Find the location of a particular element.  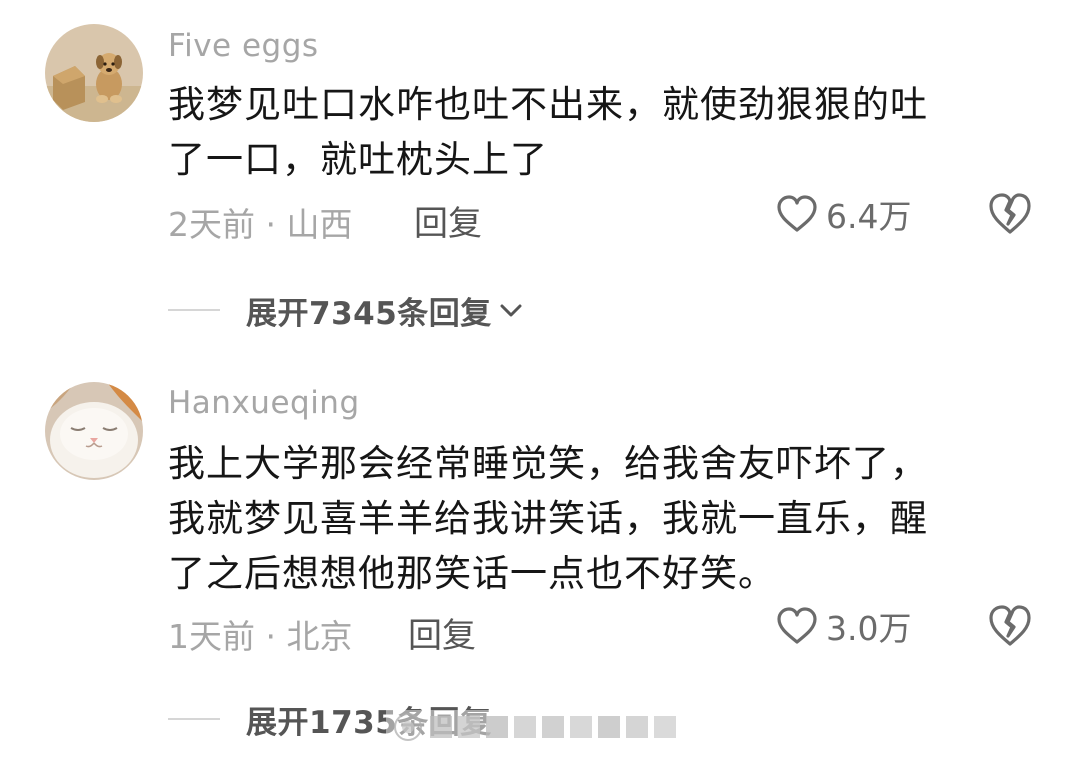

comment-text-line: 我梦见吐口水咋也吐不出来，就使劲狠狠的吐 is located at coordinates (548, 104).